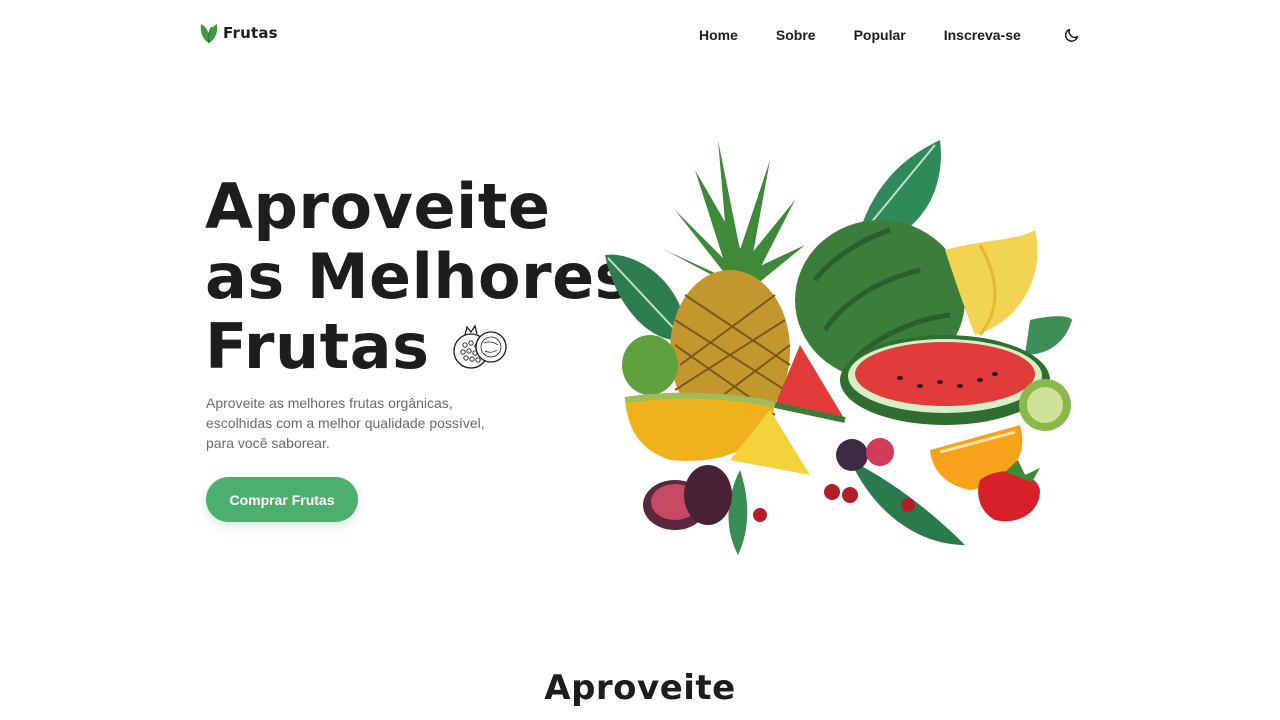  Describe the element at coordinates (209, 34) in the screenshot. I see `leaf-logo-icon` at that location.